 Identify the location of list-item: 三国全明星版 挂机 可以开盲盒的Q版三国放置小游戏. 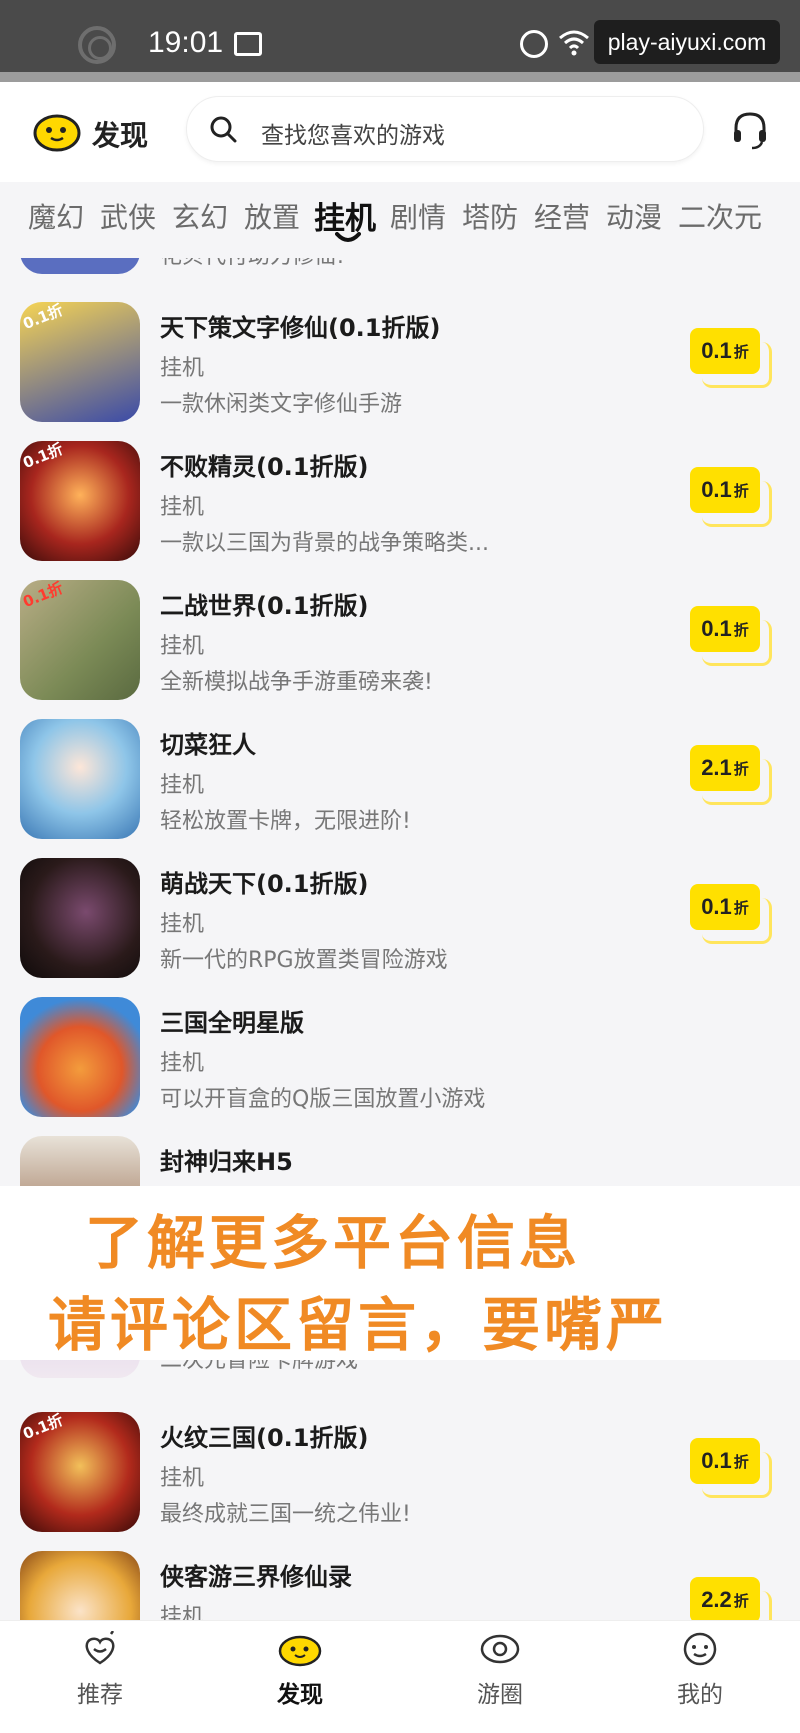
(400, 1066).